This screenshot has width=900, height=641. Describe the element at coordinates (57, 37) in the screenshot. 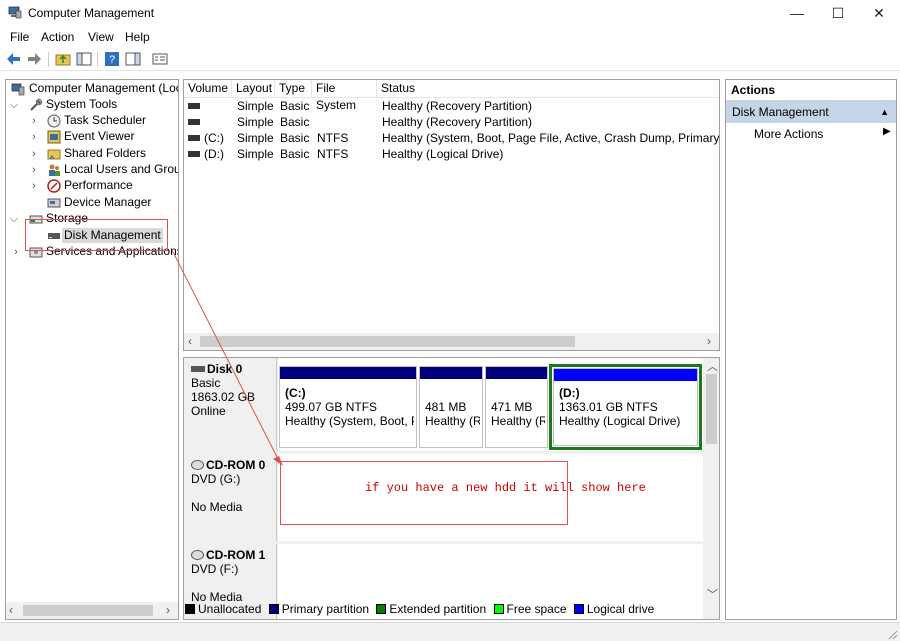

I see `menu-action: Action` at that location.